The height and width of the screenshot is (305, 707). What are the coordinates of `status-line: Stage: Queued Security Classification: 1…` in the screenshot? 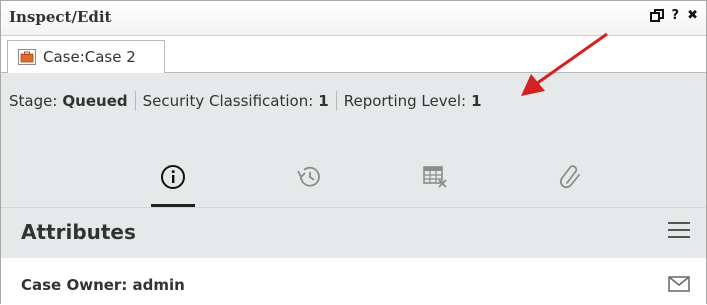 It's located at (245, 101).